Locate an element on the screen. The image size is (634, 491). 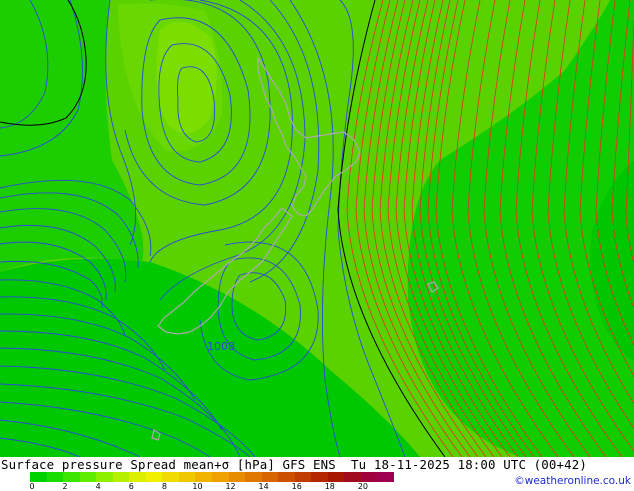
contour-label-1008: 1008 is located at coordinates (221, 346).